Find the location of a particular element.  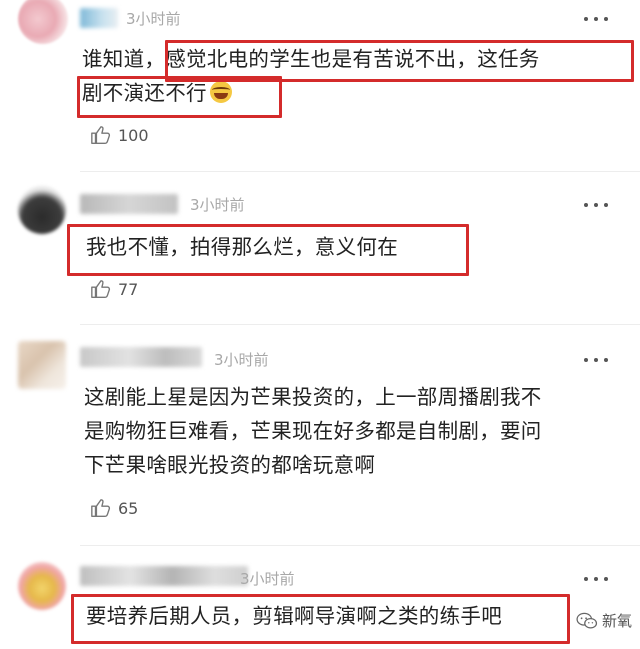

like-button: 65 is located at coordinates (114, 508).